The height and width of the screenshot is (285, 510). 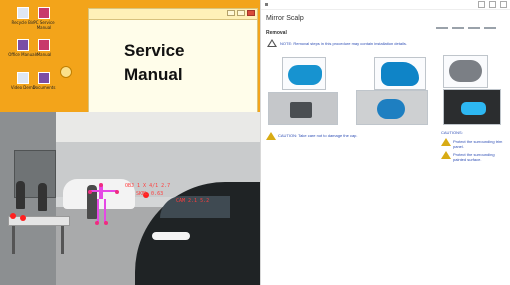 I want to click on left-wall, so click(x=28, y=198).